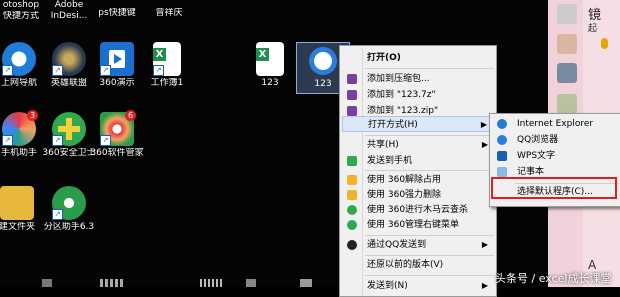 This screenshot has height=297, width=620. Describe the element at coordinates (118, 128) in the screenshot. I see `360-software-icon: 6 ↗` at that location.